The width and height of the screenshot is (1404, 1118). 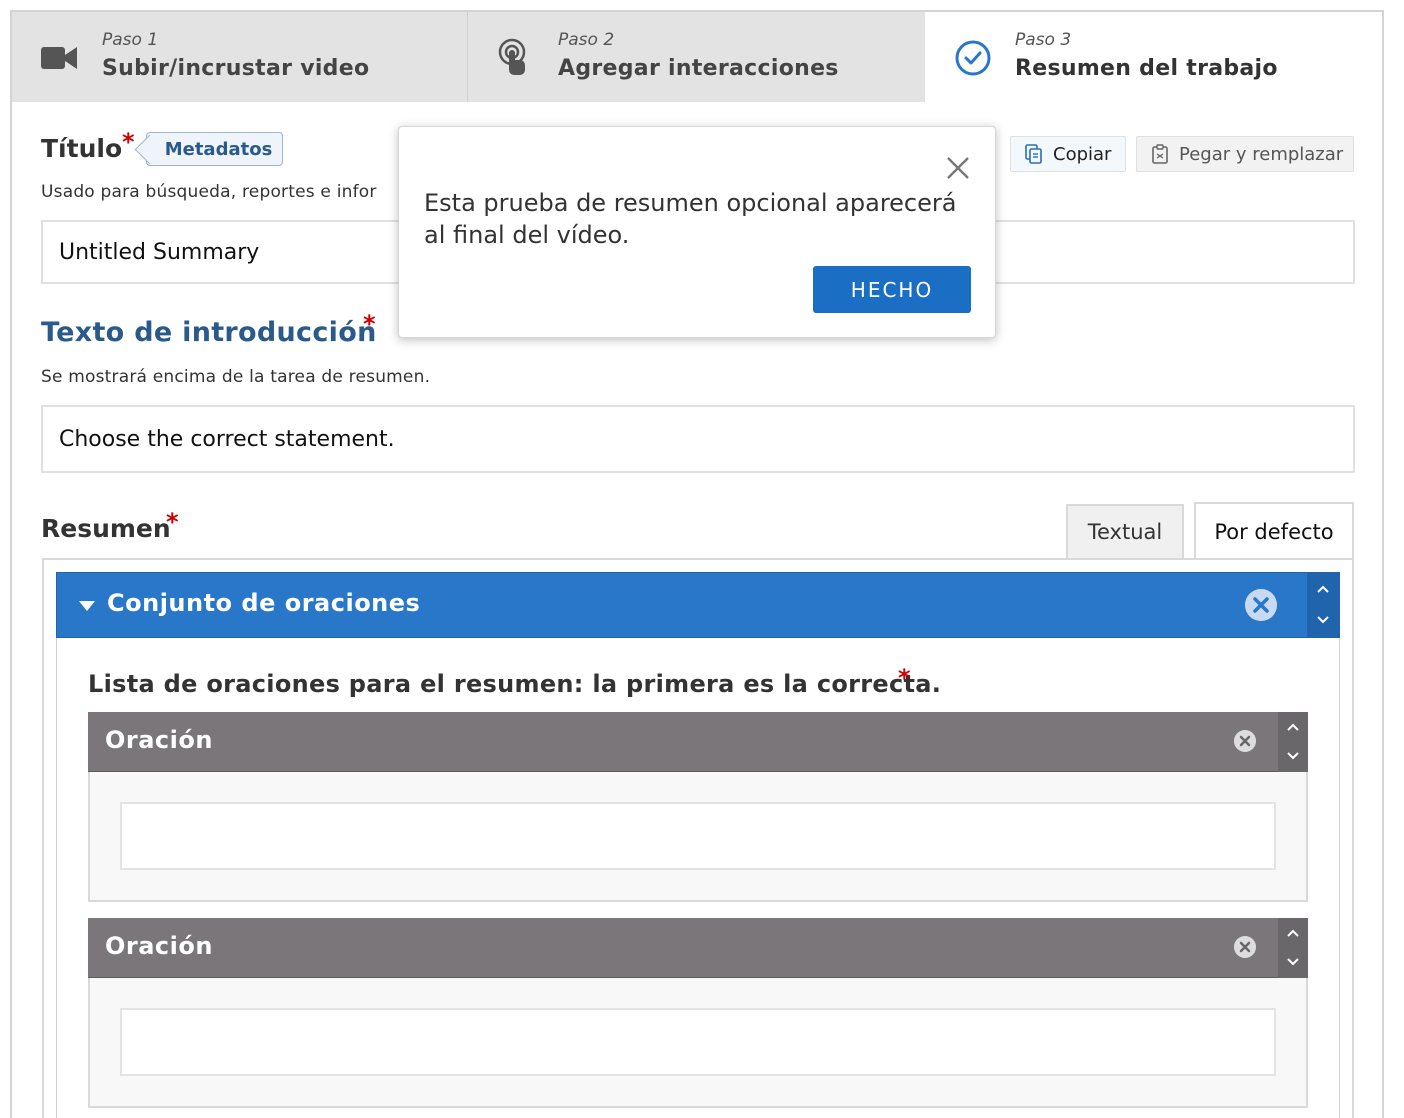 What do you see at coordinates (698, 605) in the screenshot?
I see `group-header: Conjunto de oraciones` at bounding box center [698, 605].